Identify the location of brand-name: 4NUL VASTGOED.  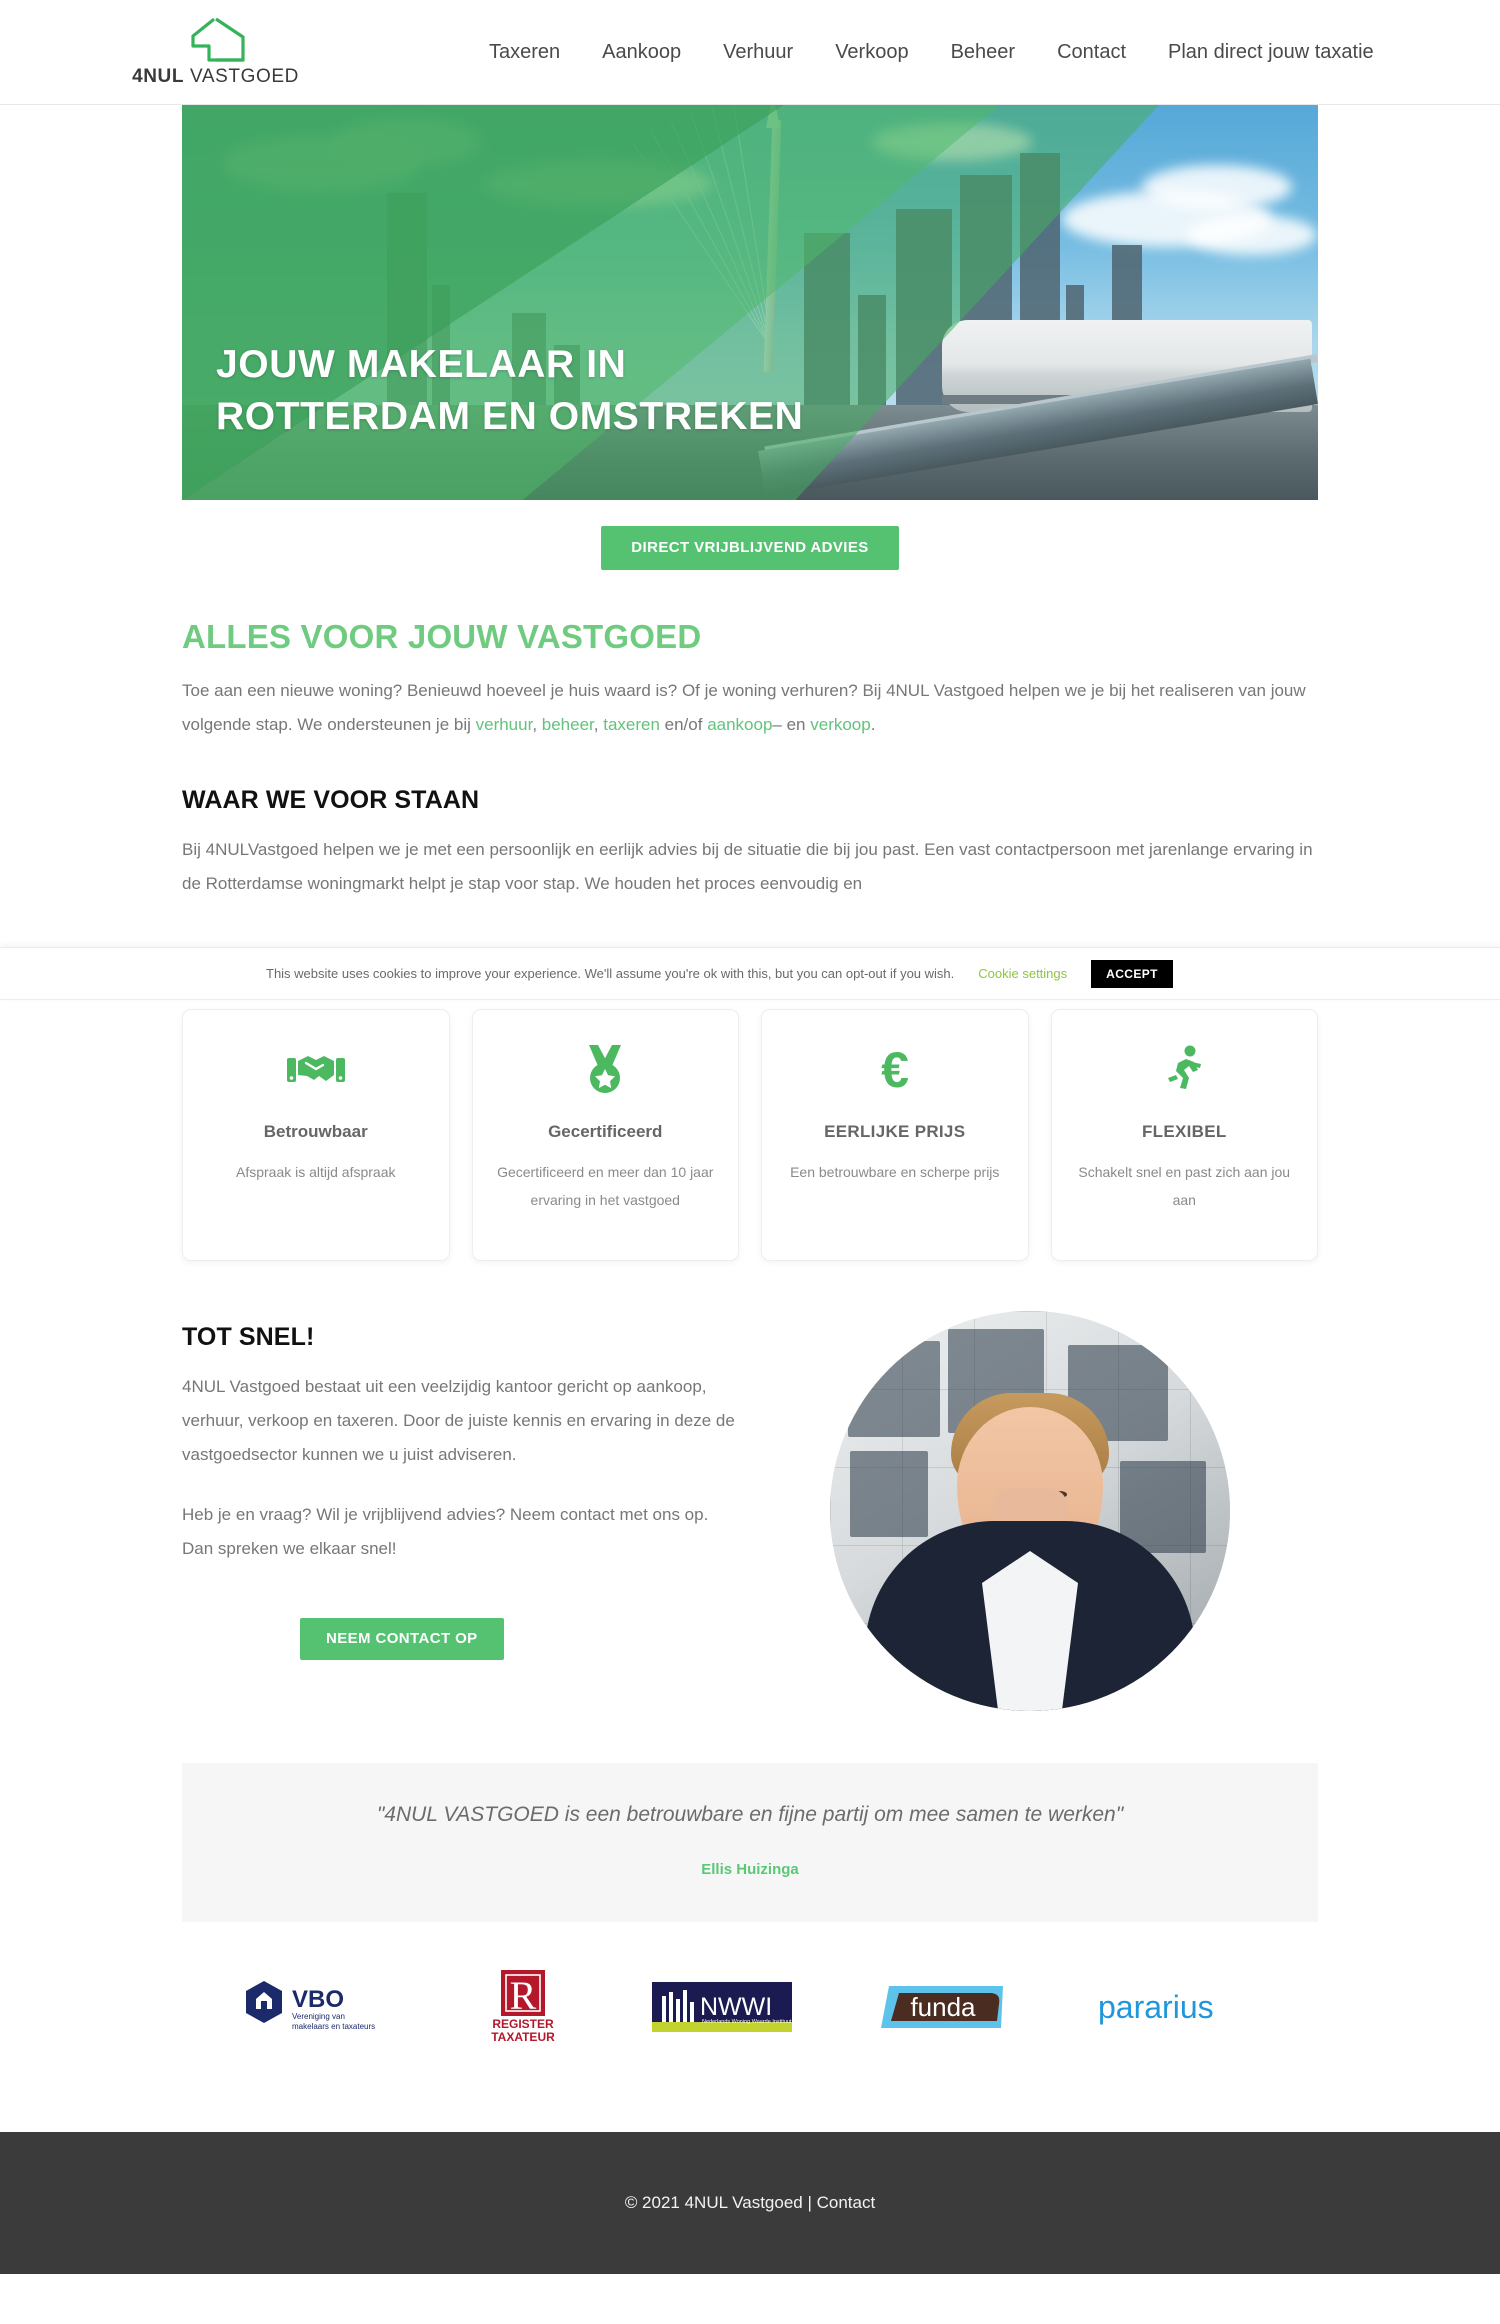
(215, 76).